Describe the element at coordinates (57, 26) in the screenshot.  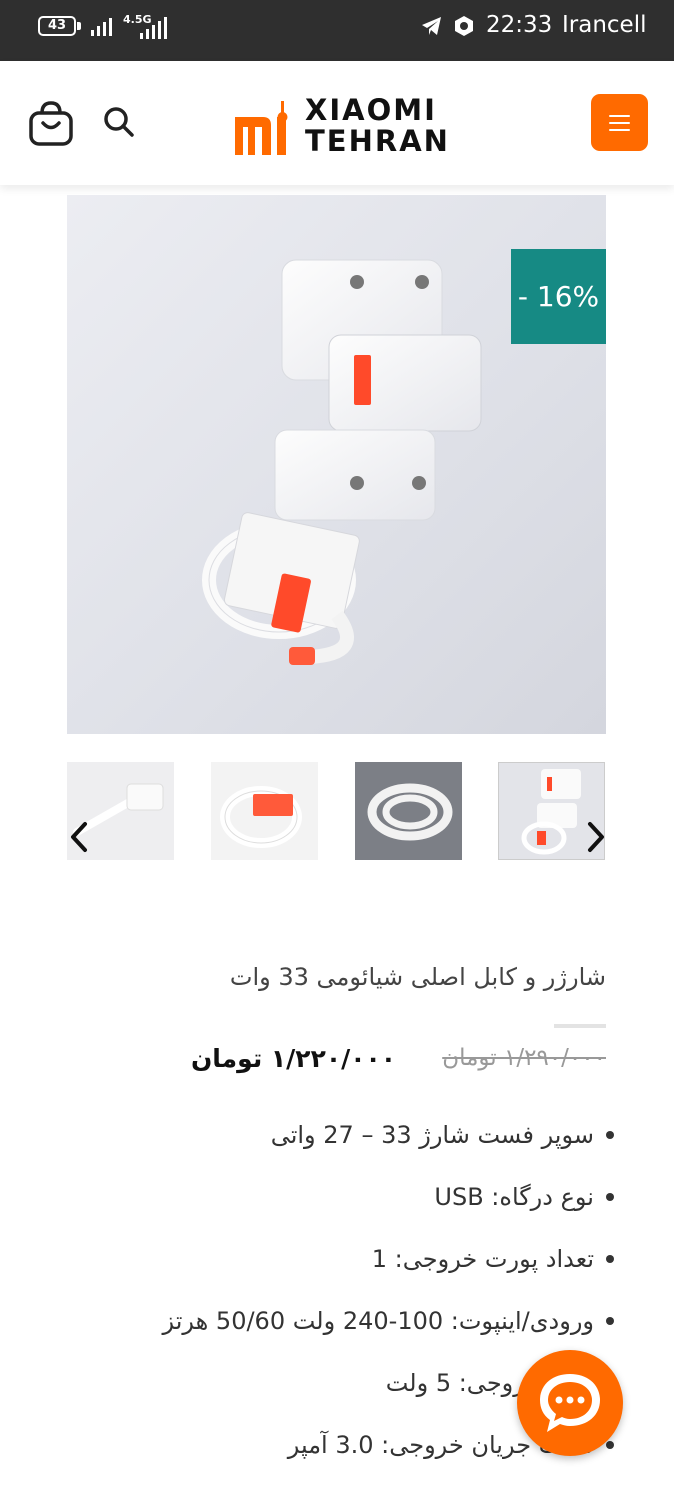
I see `battery-indicator: 43` at that location.